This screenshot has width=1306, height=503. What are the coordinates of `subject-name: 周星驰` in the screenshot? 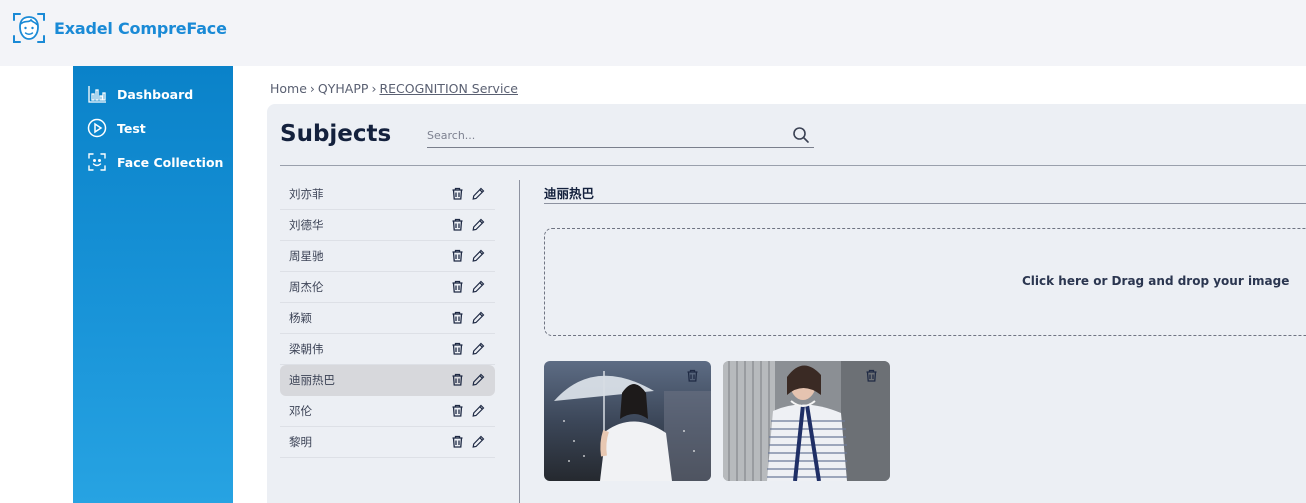 It's located at (306, 256).